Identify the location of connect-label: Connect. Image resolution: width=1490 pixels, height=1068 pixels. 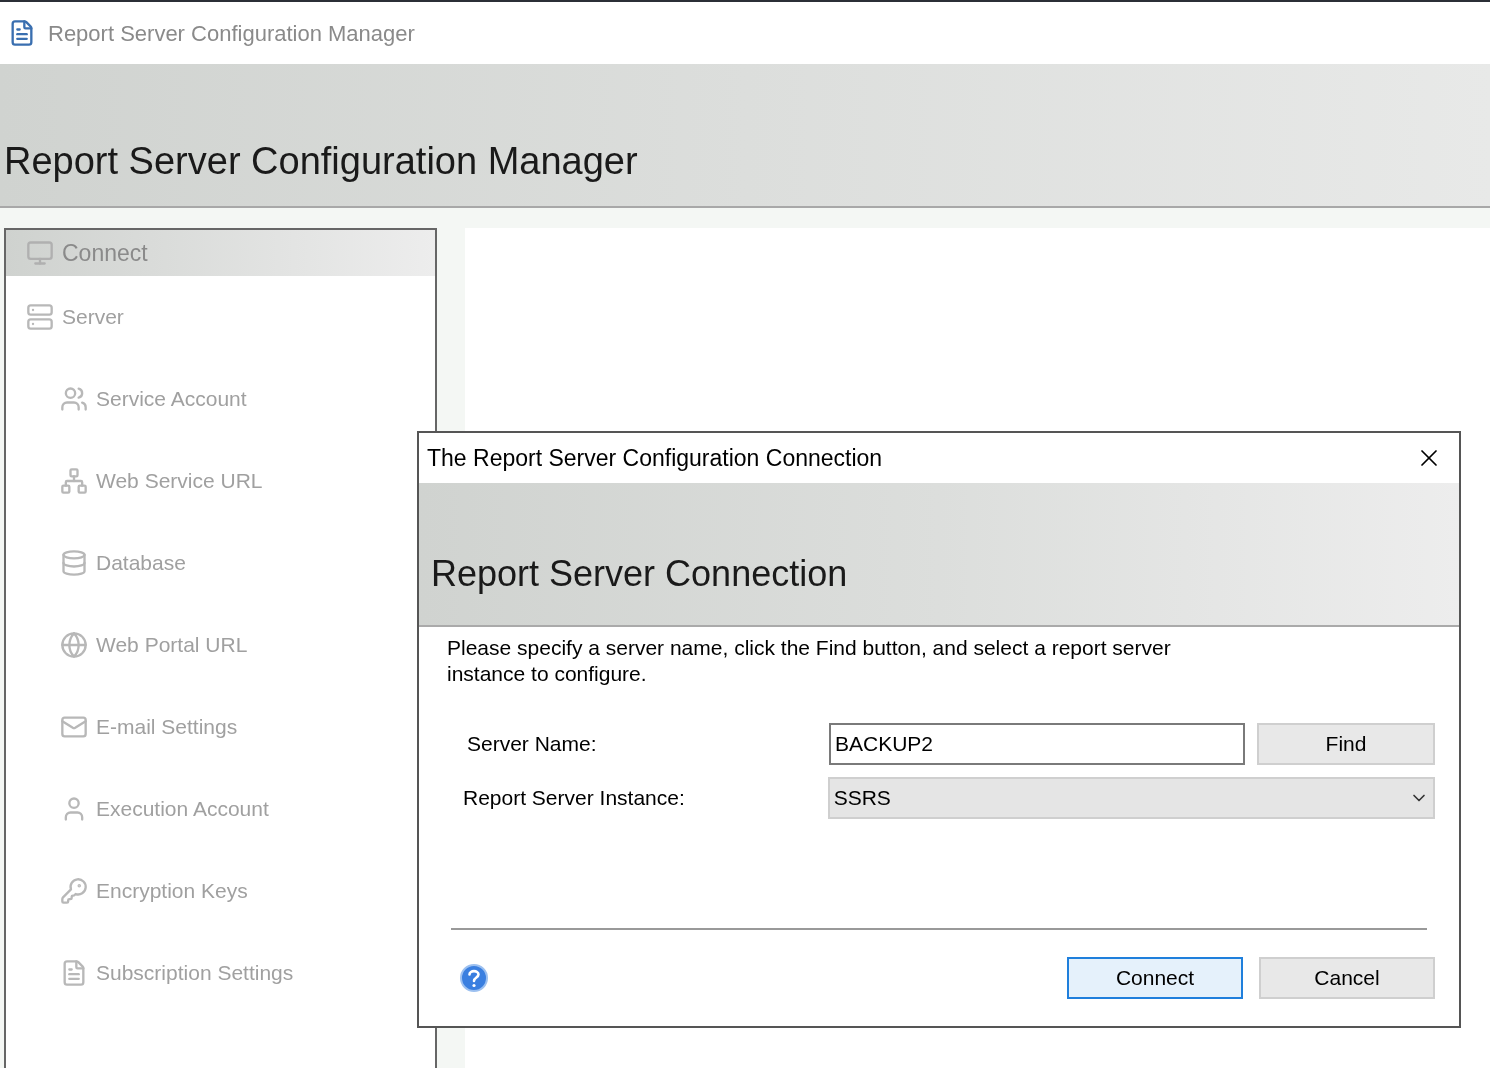
(105, 253).